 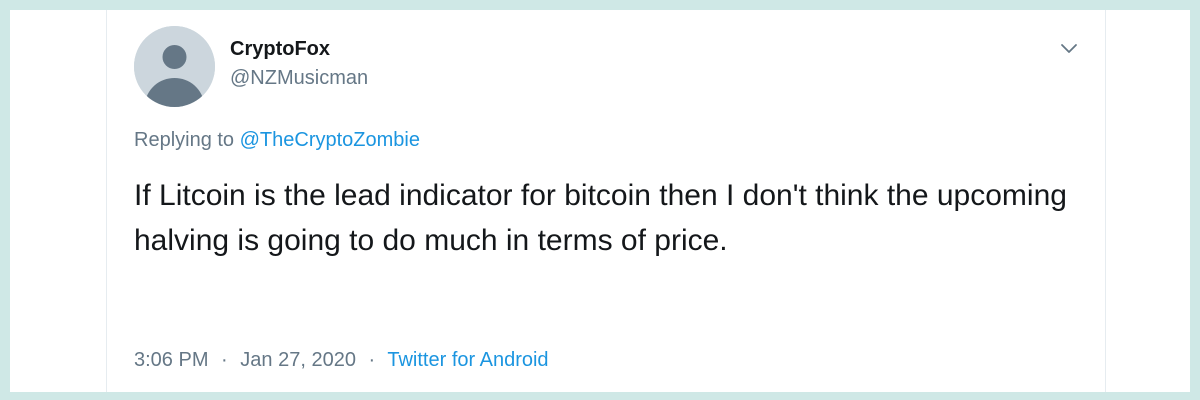 I want to click on chevron-down-icon, so click(x=1069, y=48).